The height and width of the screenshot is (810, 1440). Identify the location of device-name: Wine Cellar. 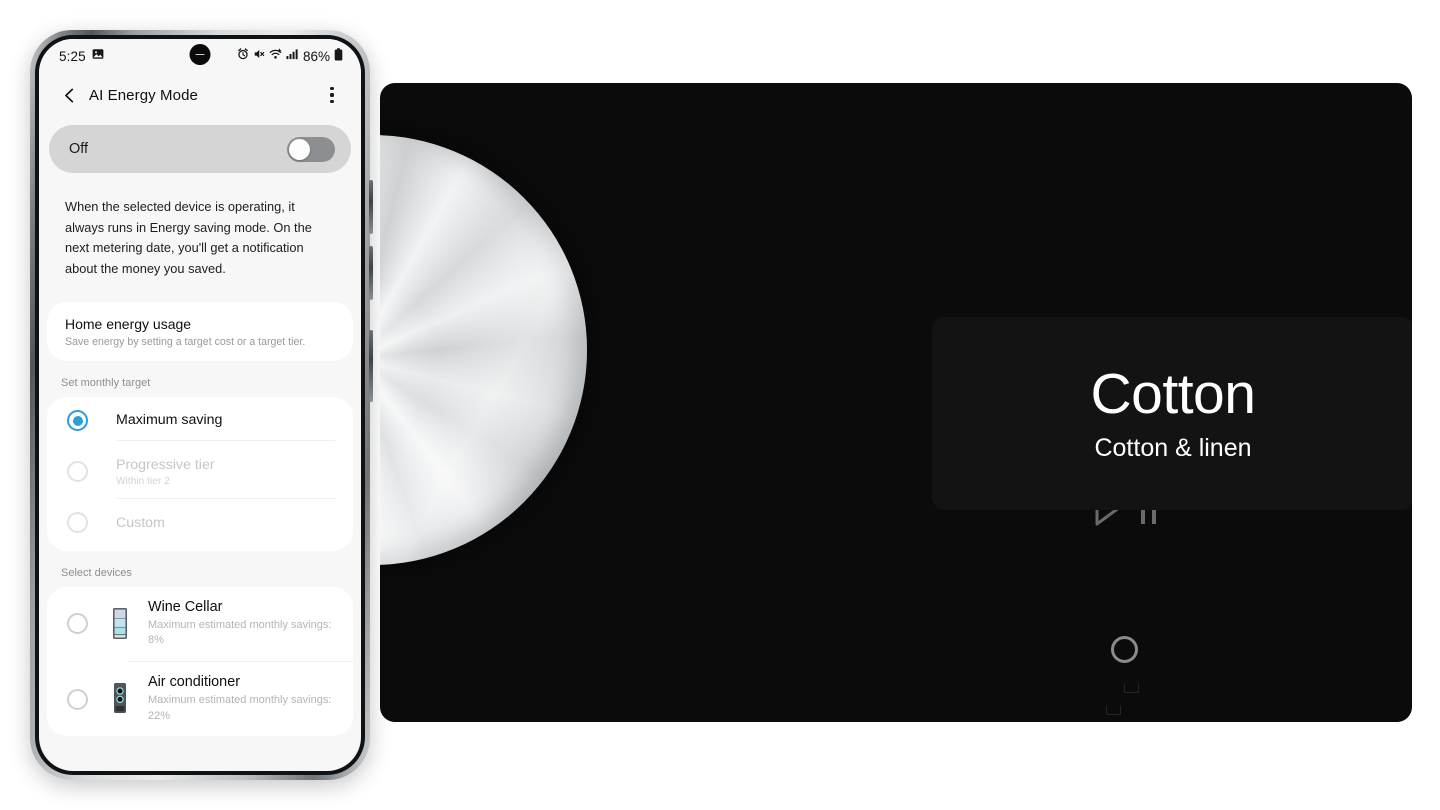
(185, 606).